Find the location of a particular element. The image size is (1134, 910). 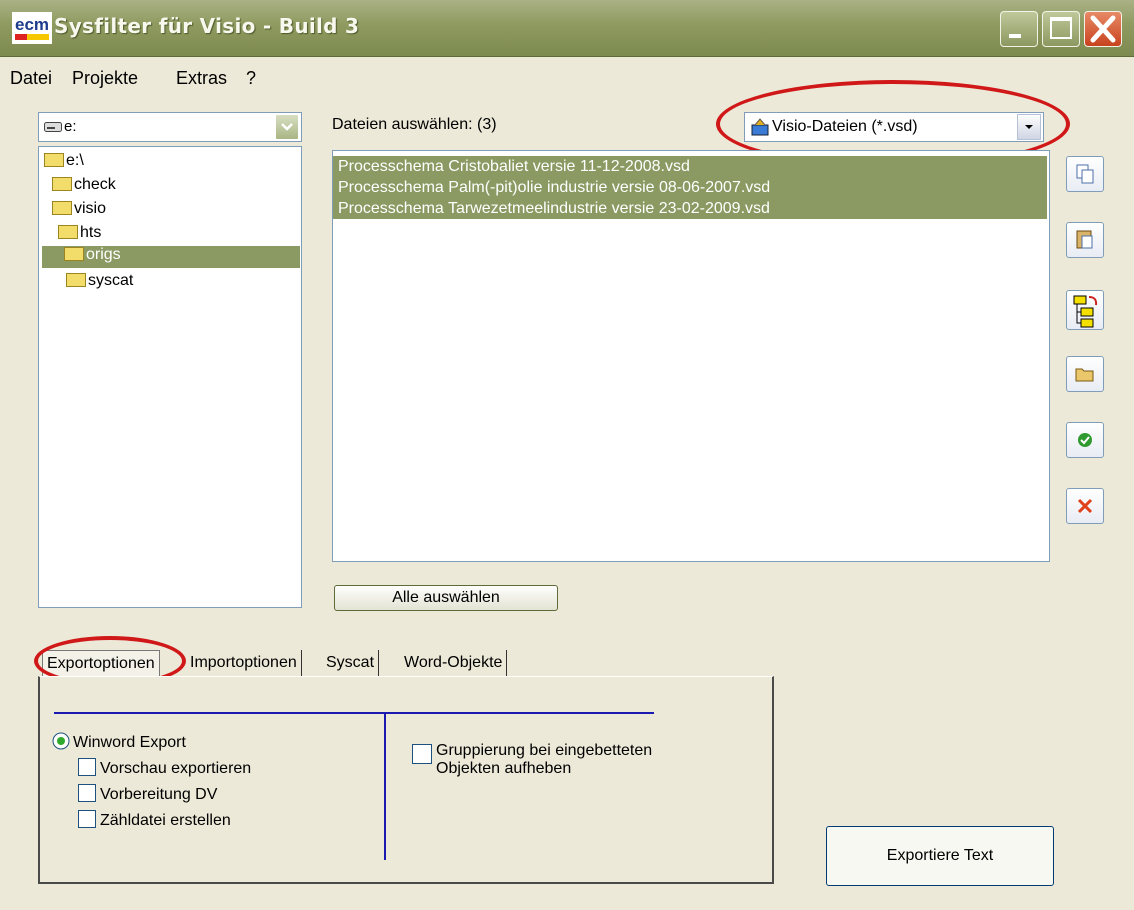

tree-item-hts: hts is located at coordinates (79, 233).